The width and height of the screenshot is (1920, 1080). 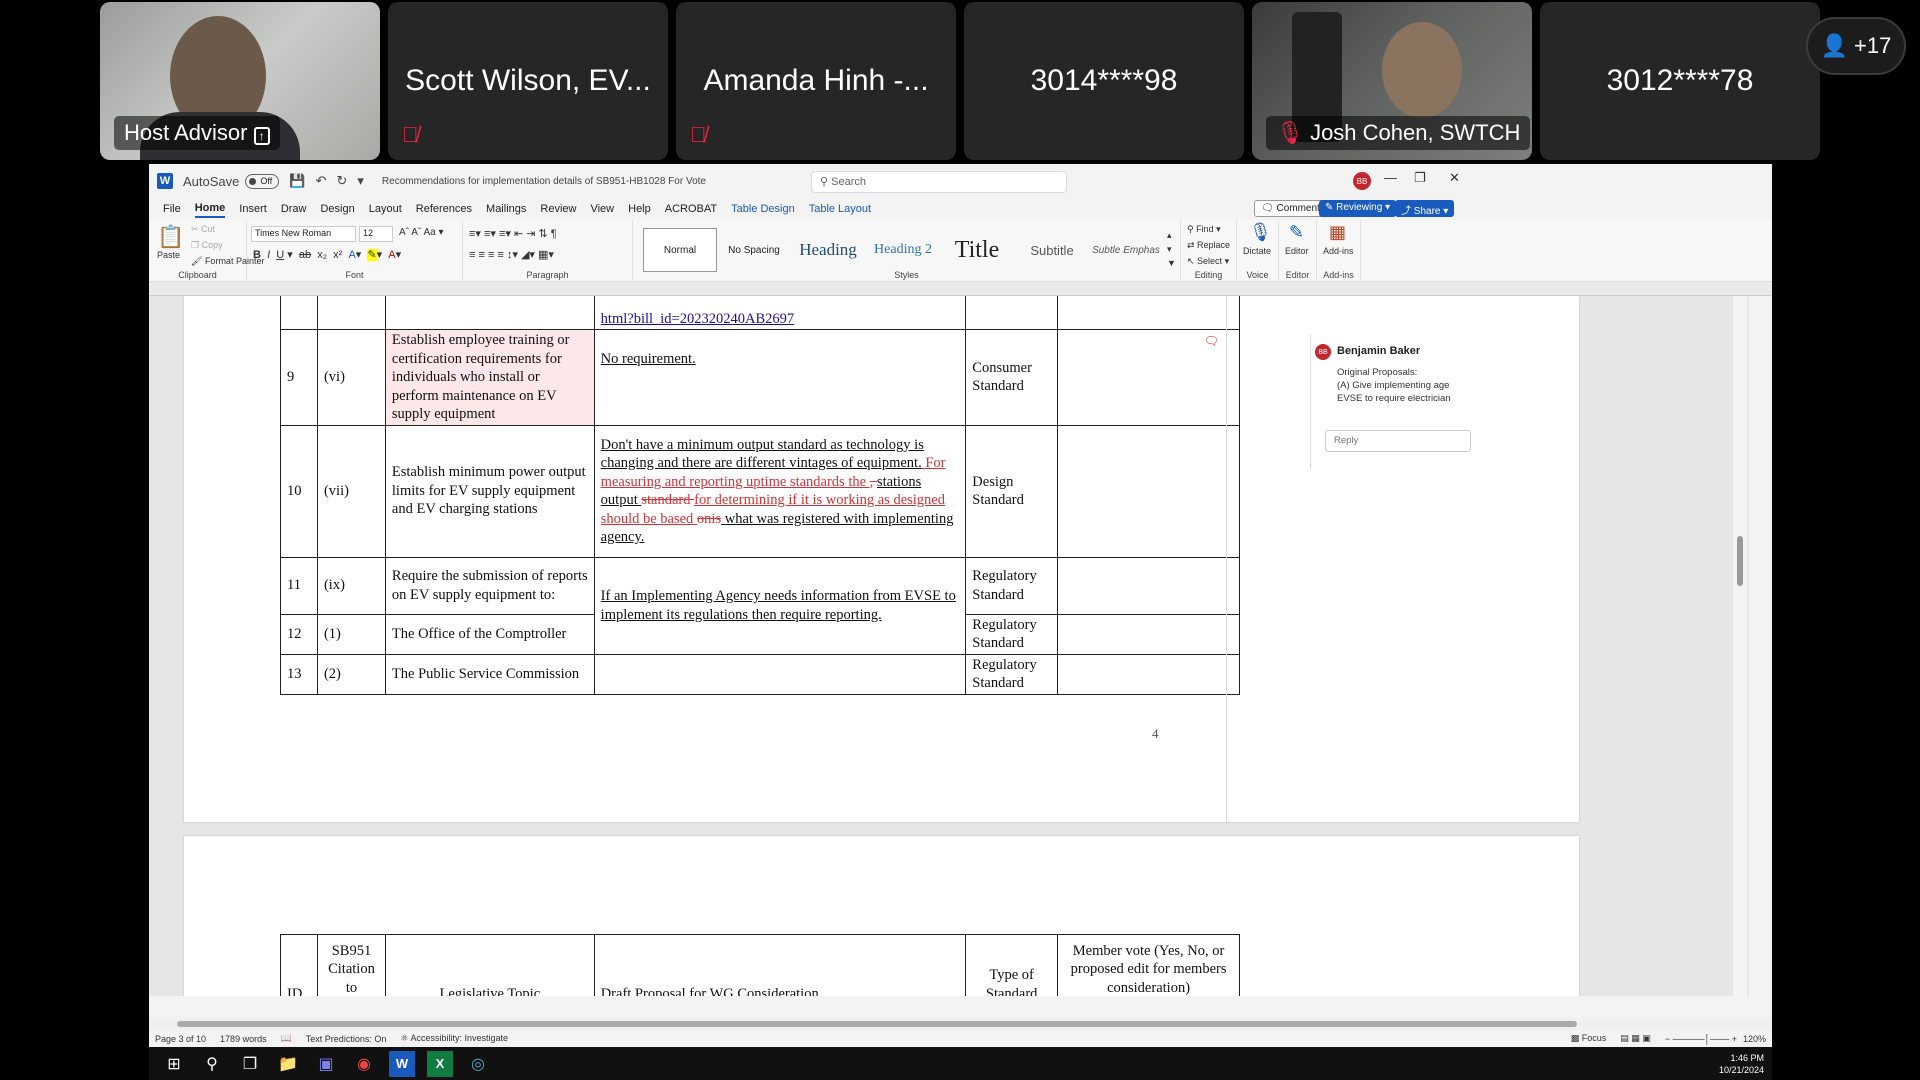 I want to click on undo-icon: ↶, so click(x=321, y=181).